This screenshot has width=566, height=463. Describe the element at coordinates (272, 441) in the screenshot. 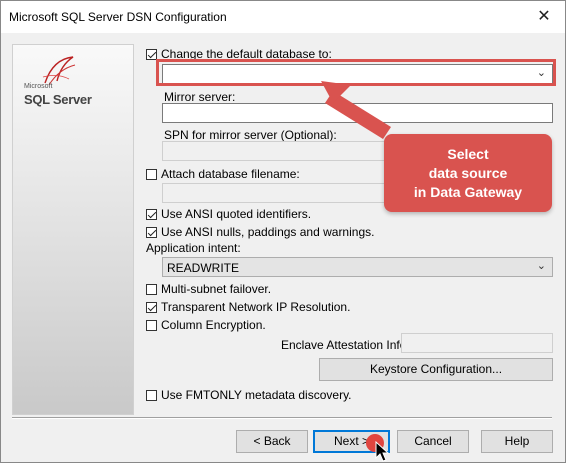

I see `back-button: < Back` at that location.